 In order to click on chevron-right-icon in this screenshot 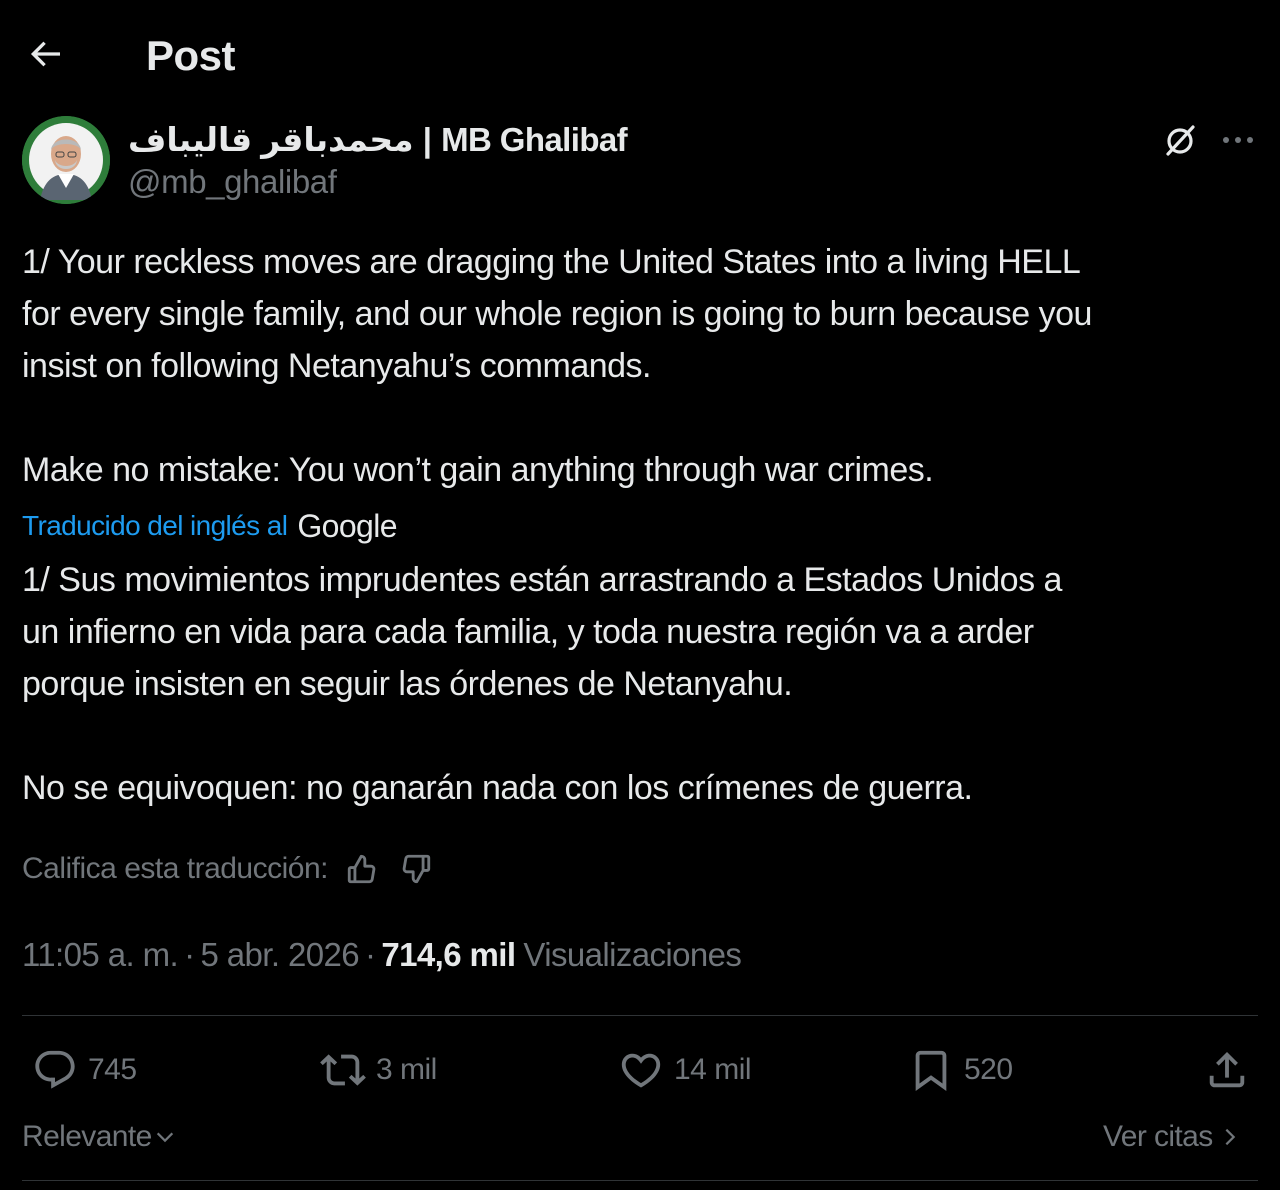, I will do `click(1230, 1137)`.